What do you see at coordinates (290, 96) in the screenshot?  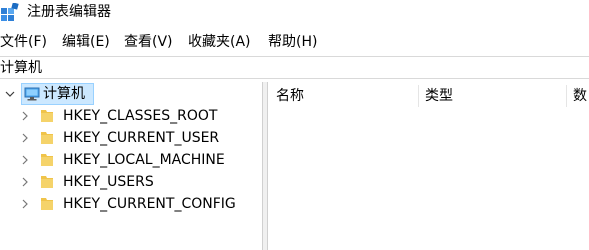 I see `column-header-name: 名称` at bounding box center [290, 96].